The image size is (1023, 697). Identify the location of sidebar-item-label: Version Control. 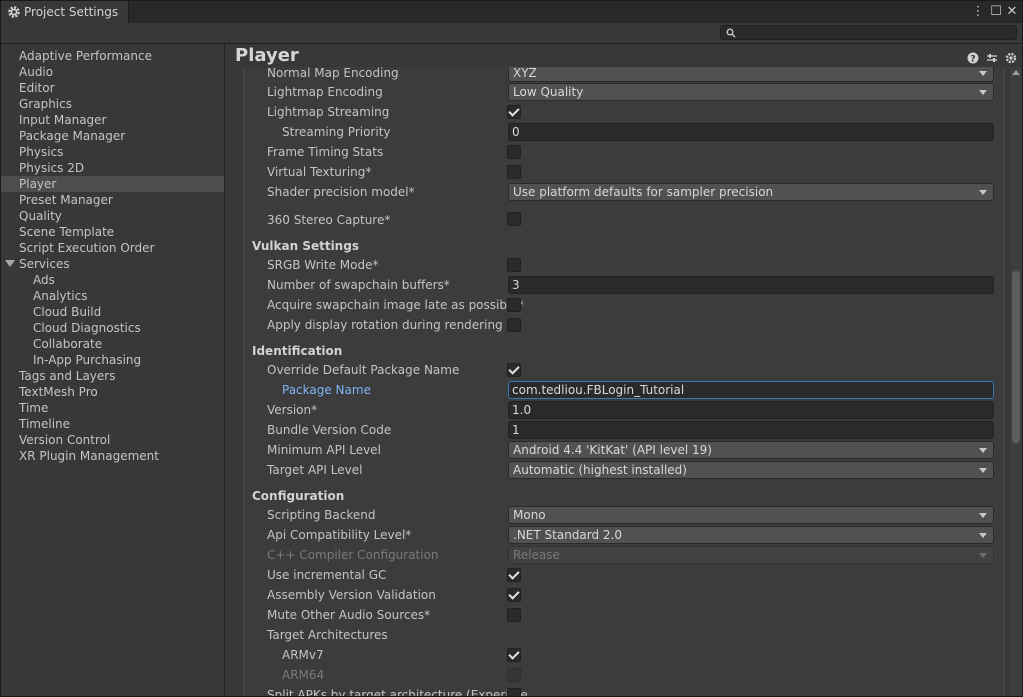
(65, 440).